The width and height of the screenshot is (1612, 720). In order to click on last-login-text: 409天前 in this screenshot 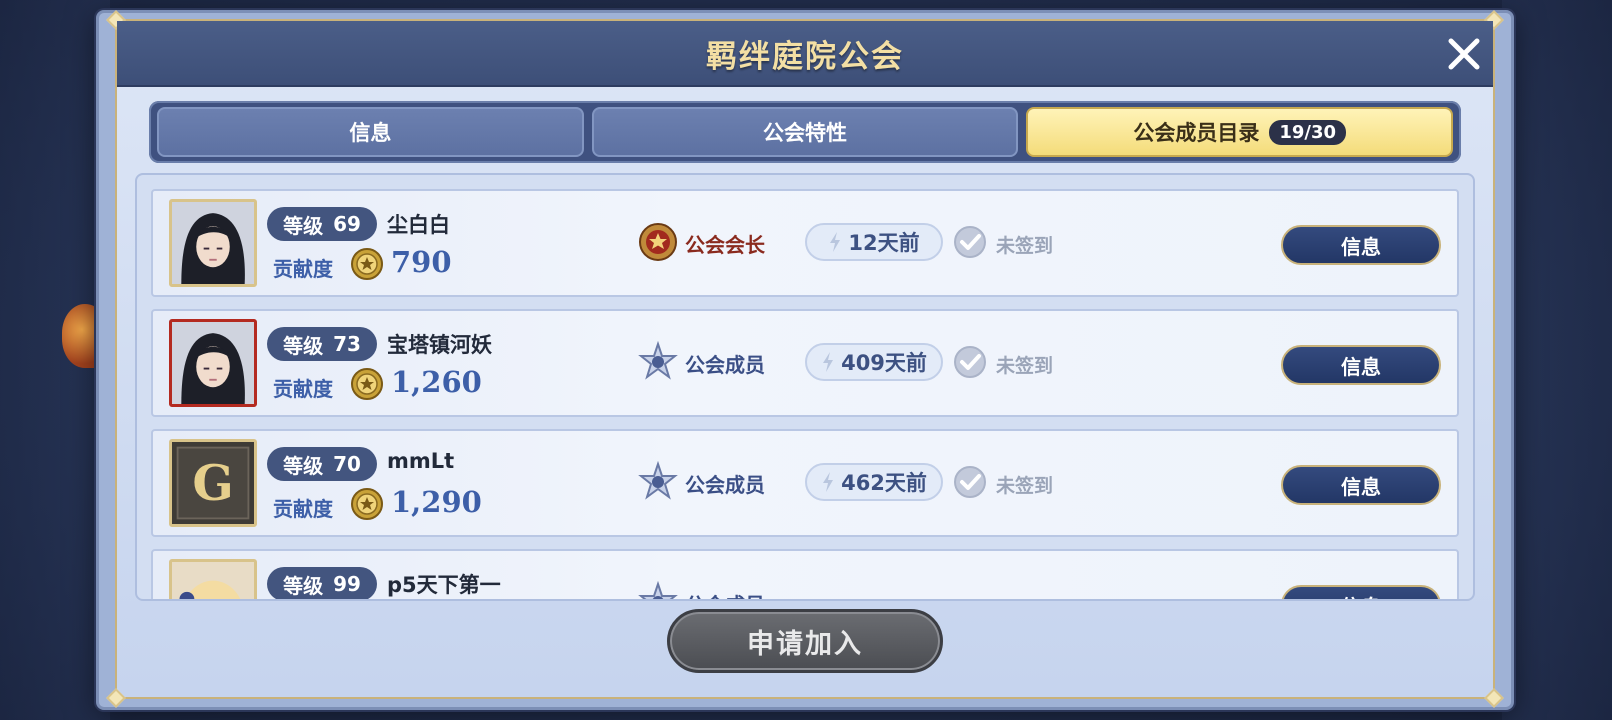, I will do `click(884, 363)`.